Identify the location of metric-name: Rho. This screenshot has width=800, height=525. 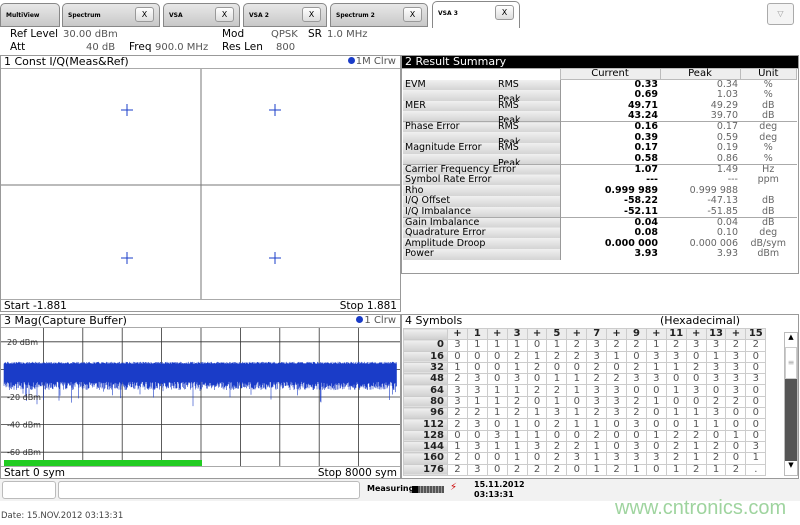
(414, 190).